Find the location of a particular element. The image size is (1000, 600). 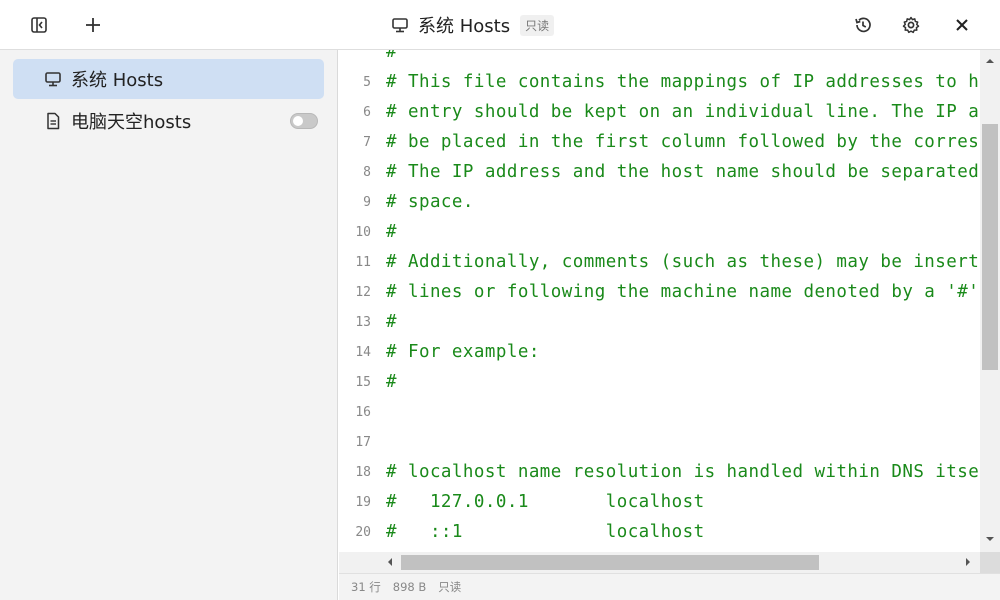

close-button is located at coordinates (962, 25).